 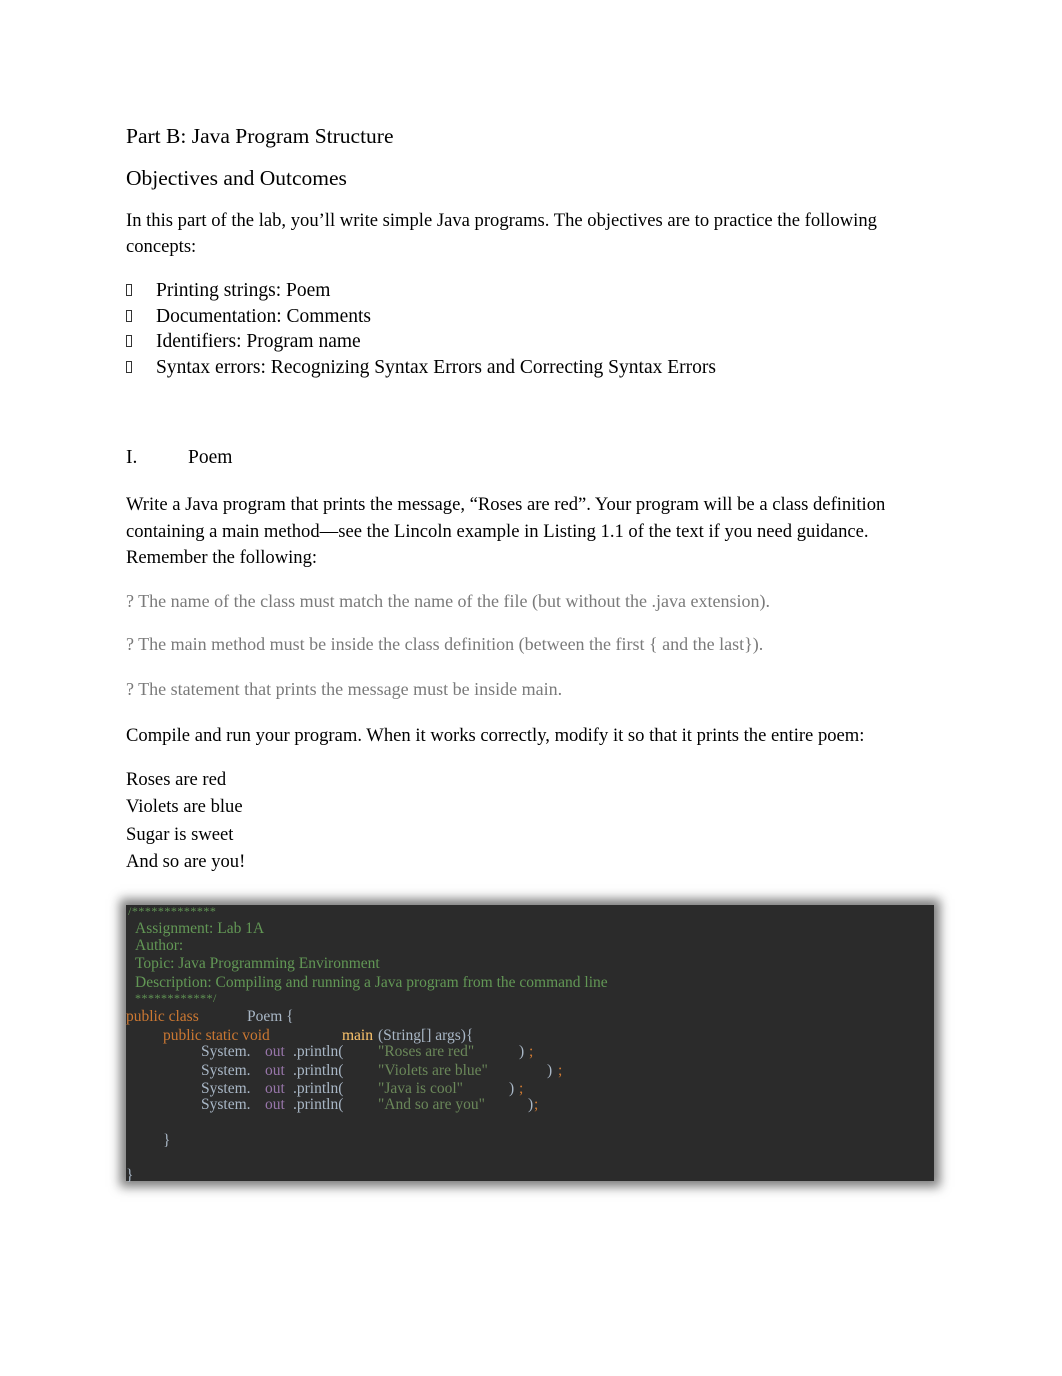 What do you see at coordinates (162, 1016) in the screenshot?
I see `class-keywords: public class` at bounding box center [162, 1016].